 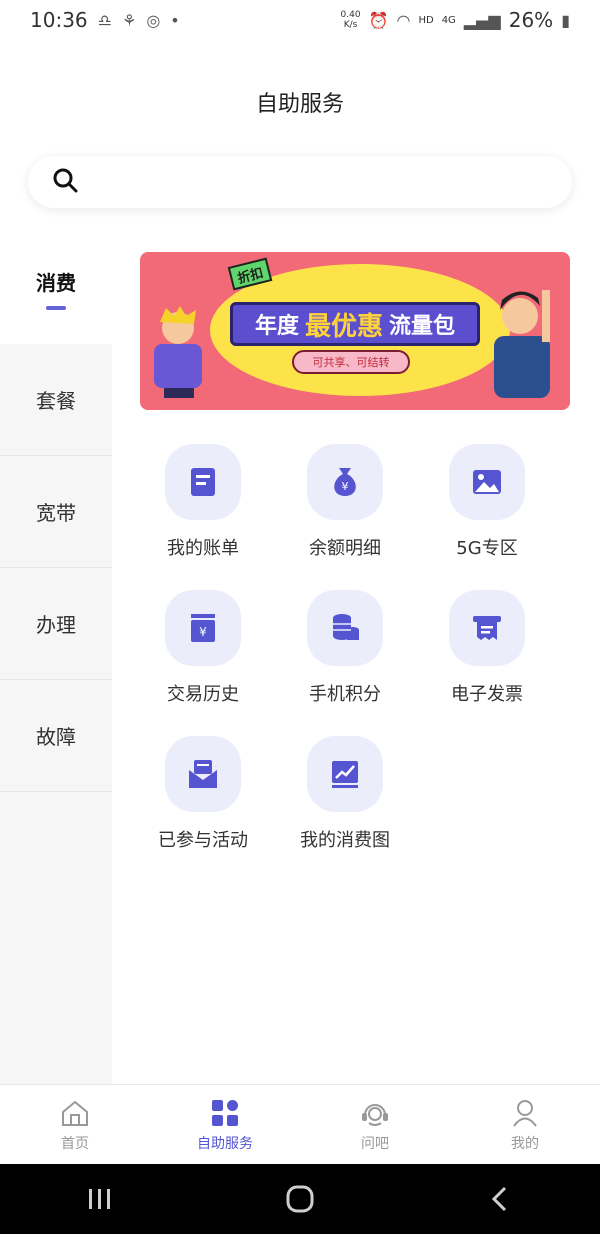 I want to click on bottom-tab-bar: 首页 自助服务 问吧 我的, so click(x=300, y=1124).